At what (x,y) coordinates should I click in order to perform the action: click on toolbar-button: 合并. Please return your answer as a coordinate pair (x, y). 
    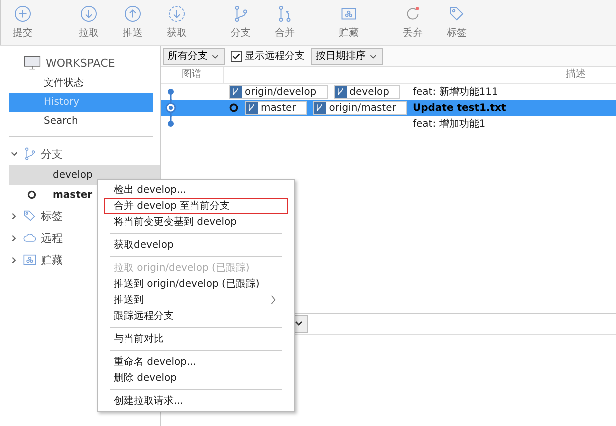
    Looking at the image, I should click on (285, 22).